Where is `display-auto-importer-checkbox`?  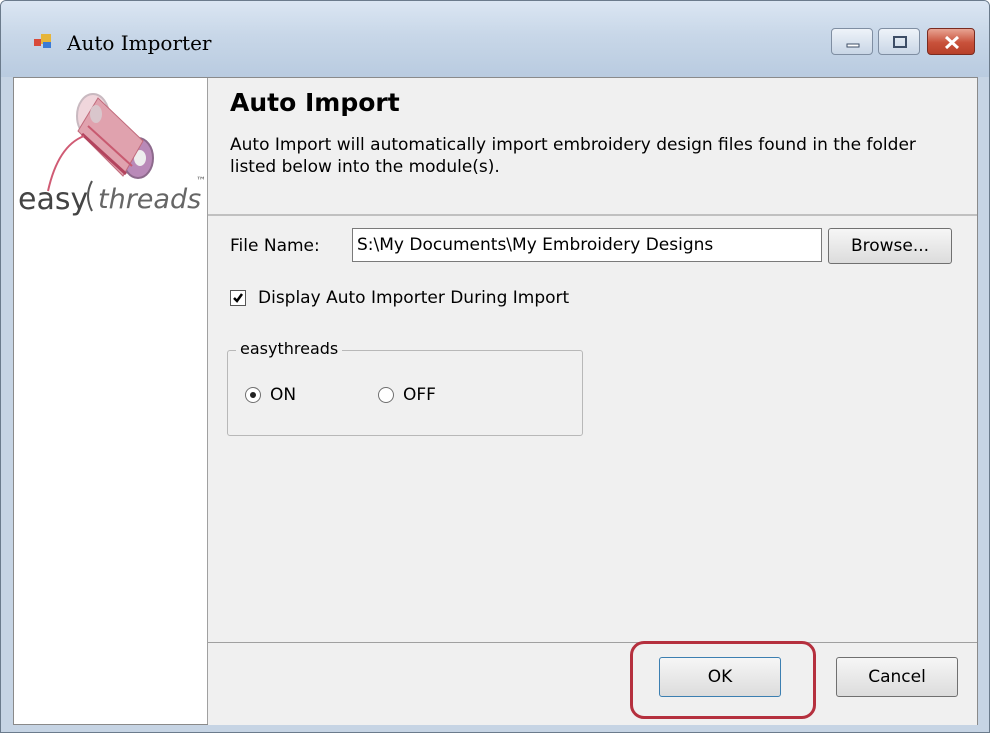
display-auto-importer-checkbox is located at coordinates (238, 298).